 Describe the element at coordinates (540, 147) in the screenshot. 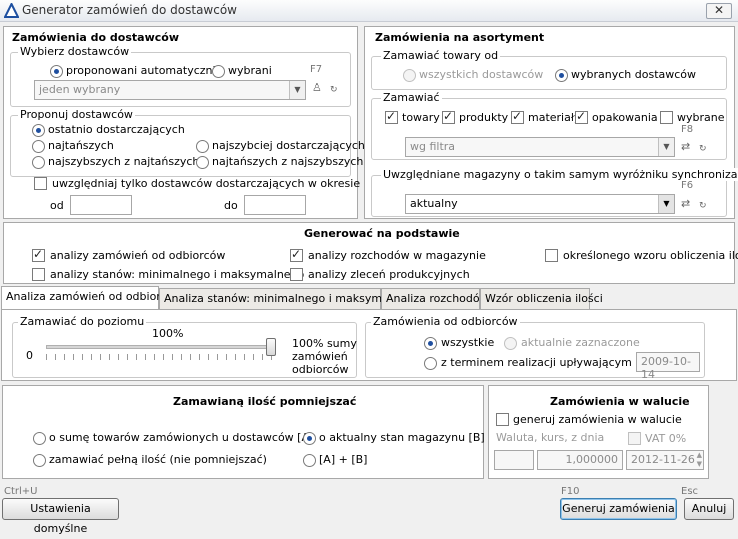

I see `filter-field: wg filtra ▼` at that location.